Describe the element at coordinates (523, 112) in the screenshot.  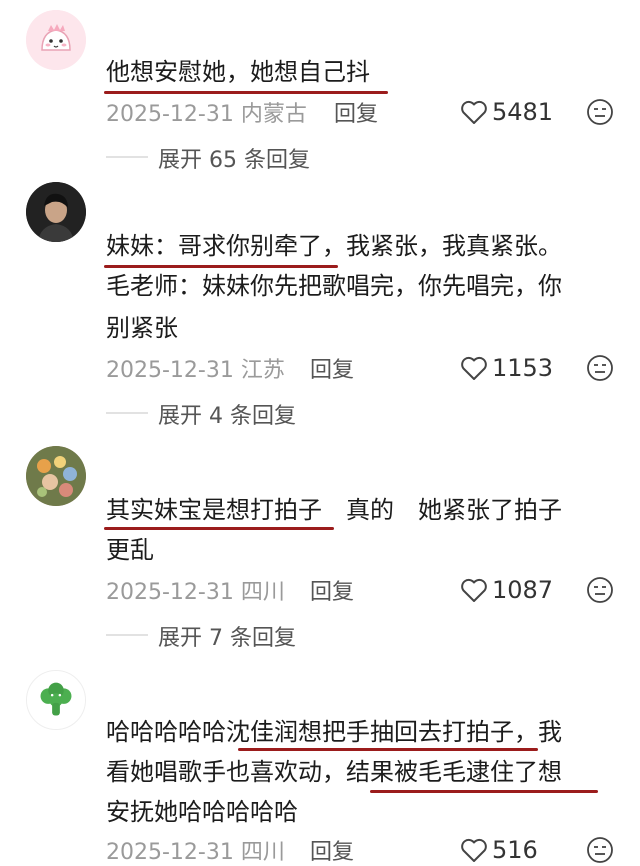
I see `like-count: 5481` at that location.